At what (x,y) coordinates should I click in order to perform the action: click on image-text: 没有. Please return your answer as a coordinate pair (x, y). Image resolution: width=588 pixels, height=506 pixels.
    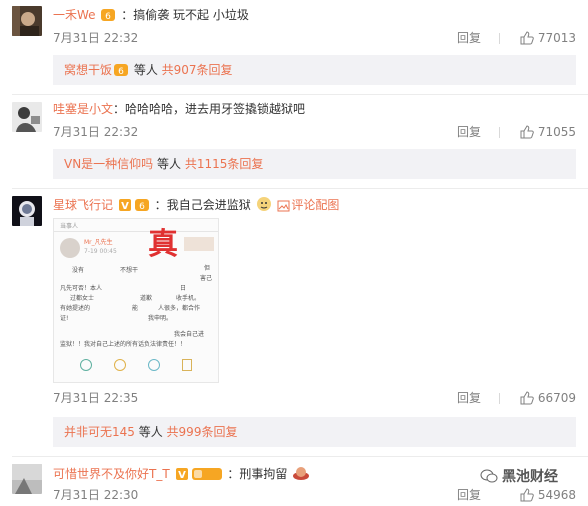
    Looking at the image, I should click on (78, 270).